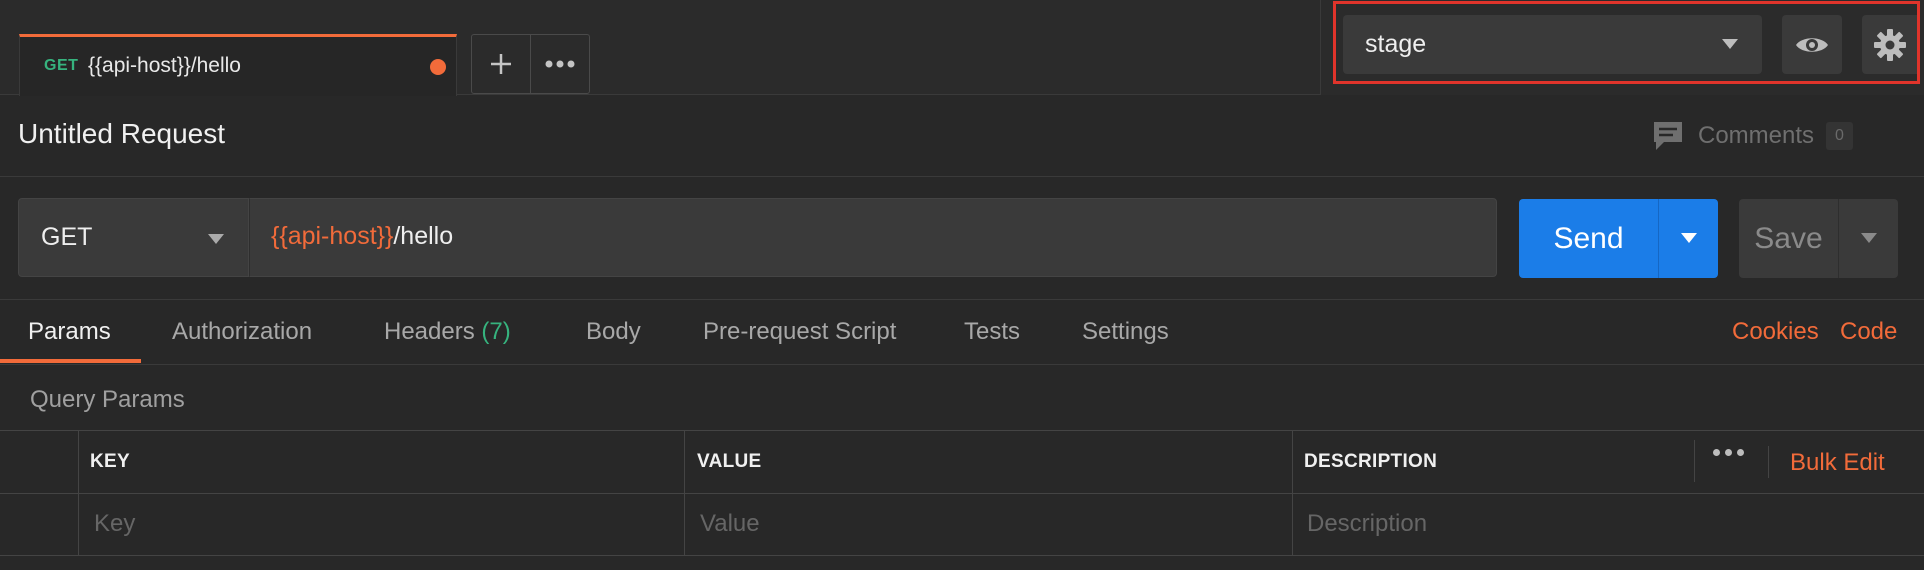 The height and width of the screenshot is (570, 1924). I want to click on tab-headers: Headers (7), so click(447, 332).